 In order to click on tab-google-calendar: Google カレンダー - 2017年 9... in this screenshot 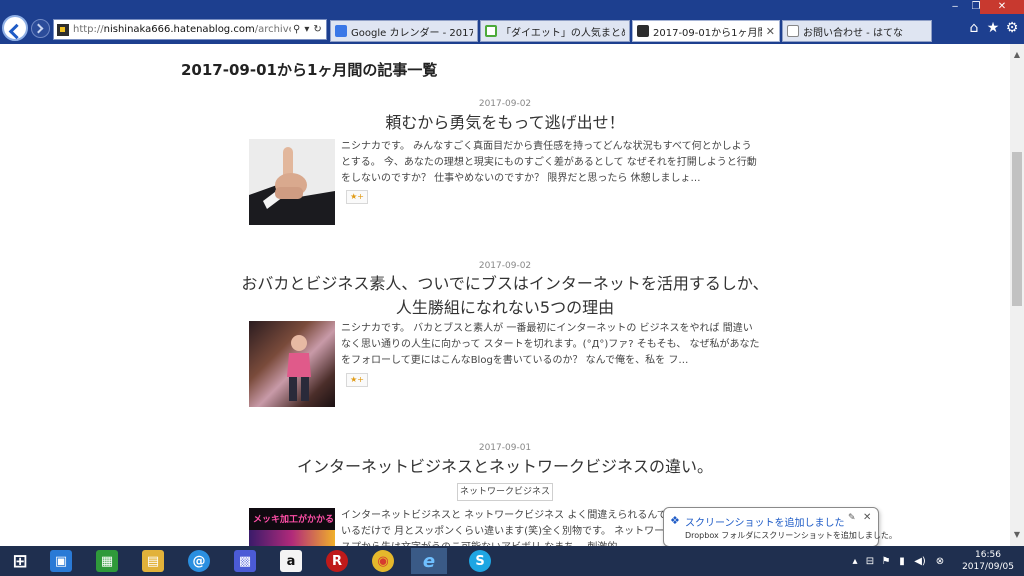, I will do `click(404, 31)`.